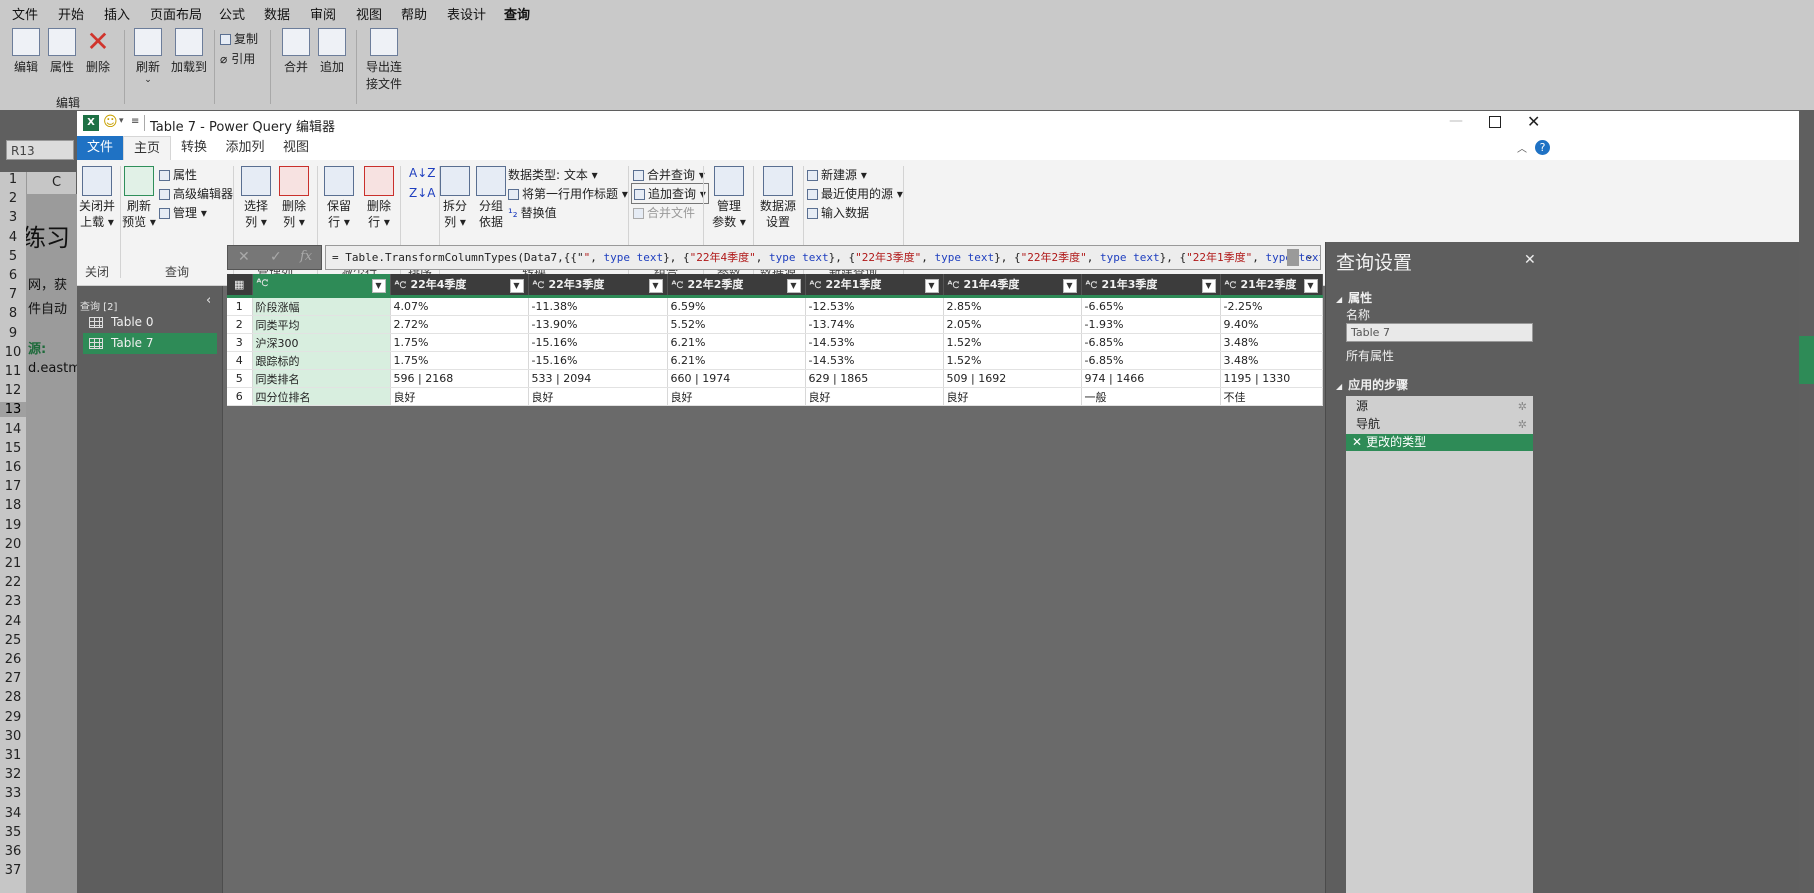 The width and height of the screenshot is (1814, 893). I want to click on gear-icon: ✲, so click(1522, 406).